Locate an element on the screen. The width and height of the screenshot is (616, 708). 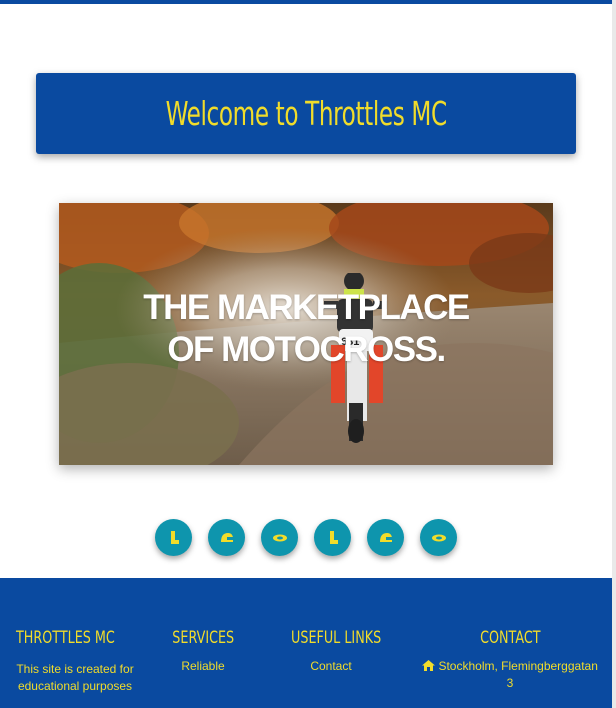
footer-address-text: Stockholm, Flemingberggatan 3 is located at coordinates (518, 674).